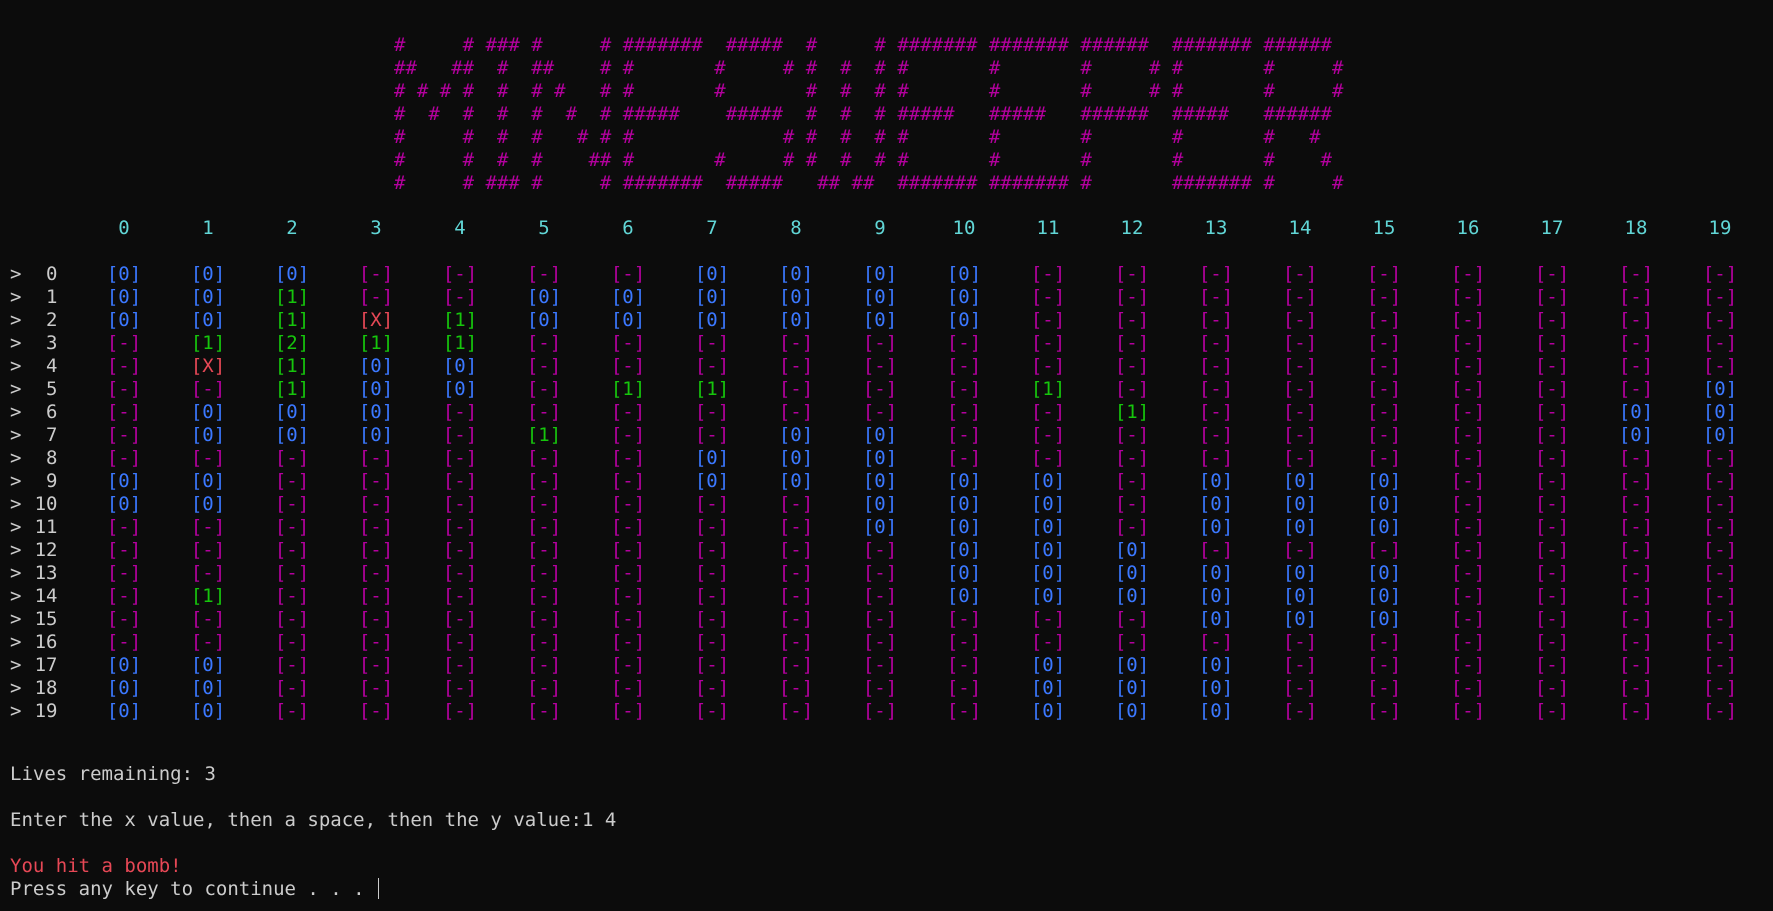 This screenshot has height=911, width=1773. What do you see at coordinates (46, 642) in the screenshot?
I see `row-number: 16` at bounding box center [46, 642].